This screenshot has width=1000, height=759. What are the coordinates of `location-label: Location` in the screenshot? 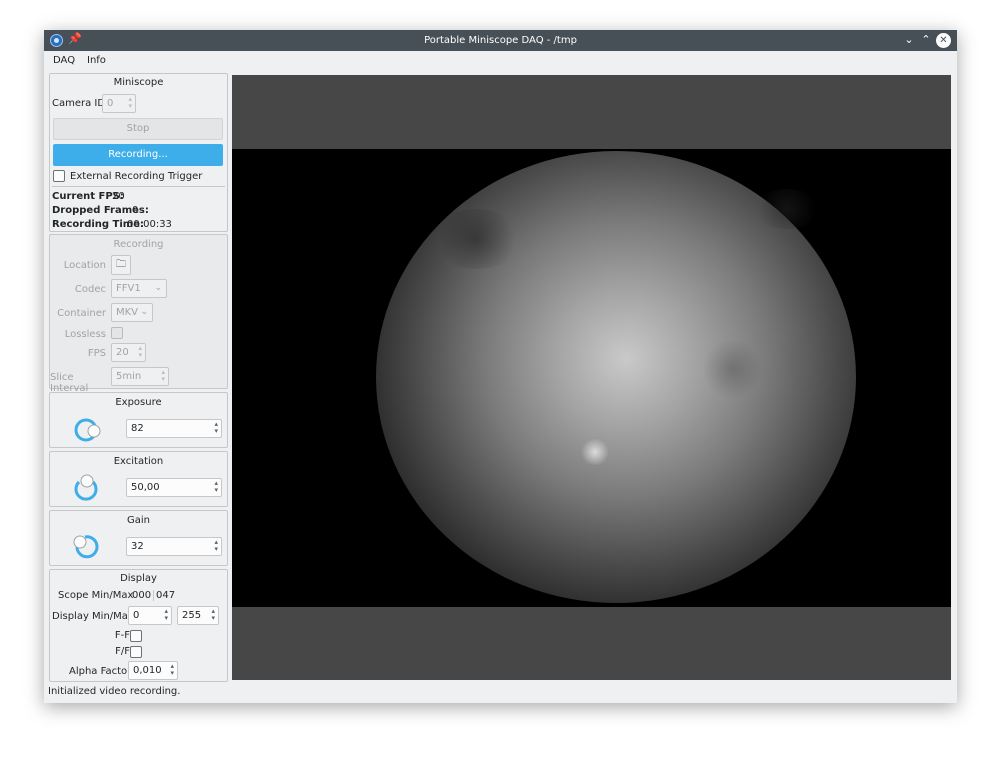 It's located at (84, 265).